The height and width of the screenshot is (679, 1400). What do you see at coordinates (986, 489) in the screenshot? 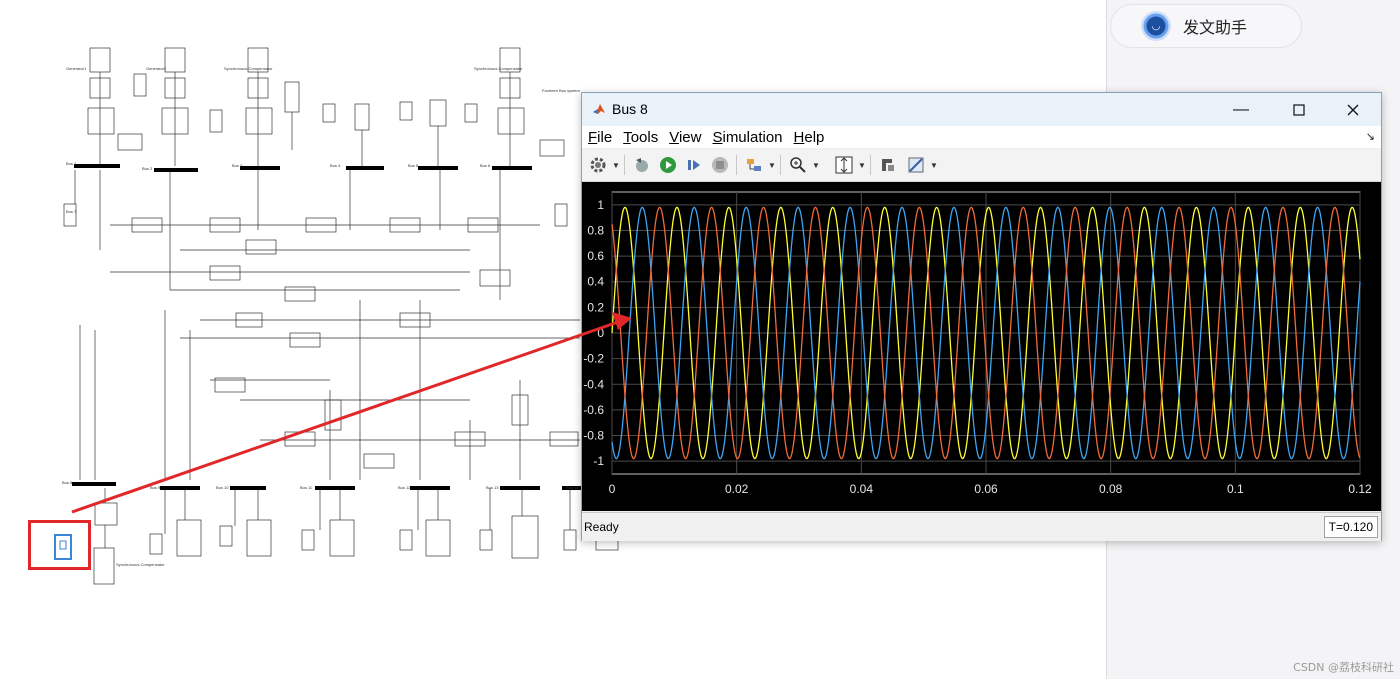
I see `x-tick-label: 0.06` at bounding box center [986, 489].